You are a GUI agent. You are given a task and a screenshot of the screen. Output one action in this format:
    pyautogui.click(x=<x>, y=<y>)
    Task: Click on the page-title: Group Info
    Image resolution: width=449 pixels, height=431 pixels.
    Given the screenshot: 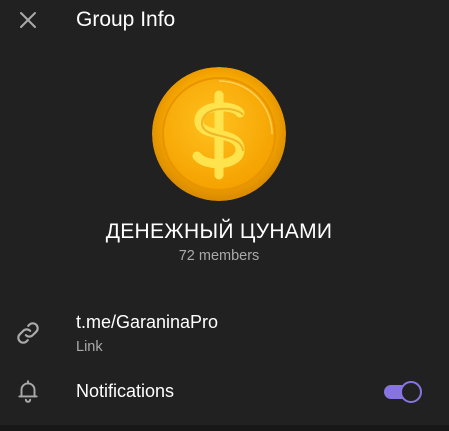 What is the action you would take?
    pyautogui.click(x=126, y=19)
    